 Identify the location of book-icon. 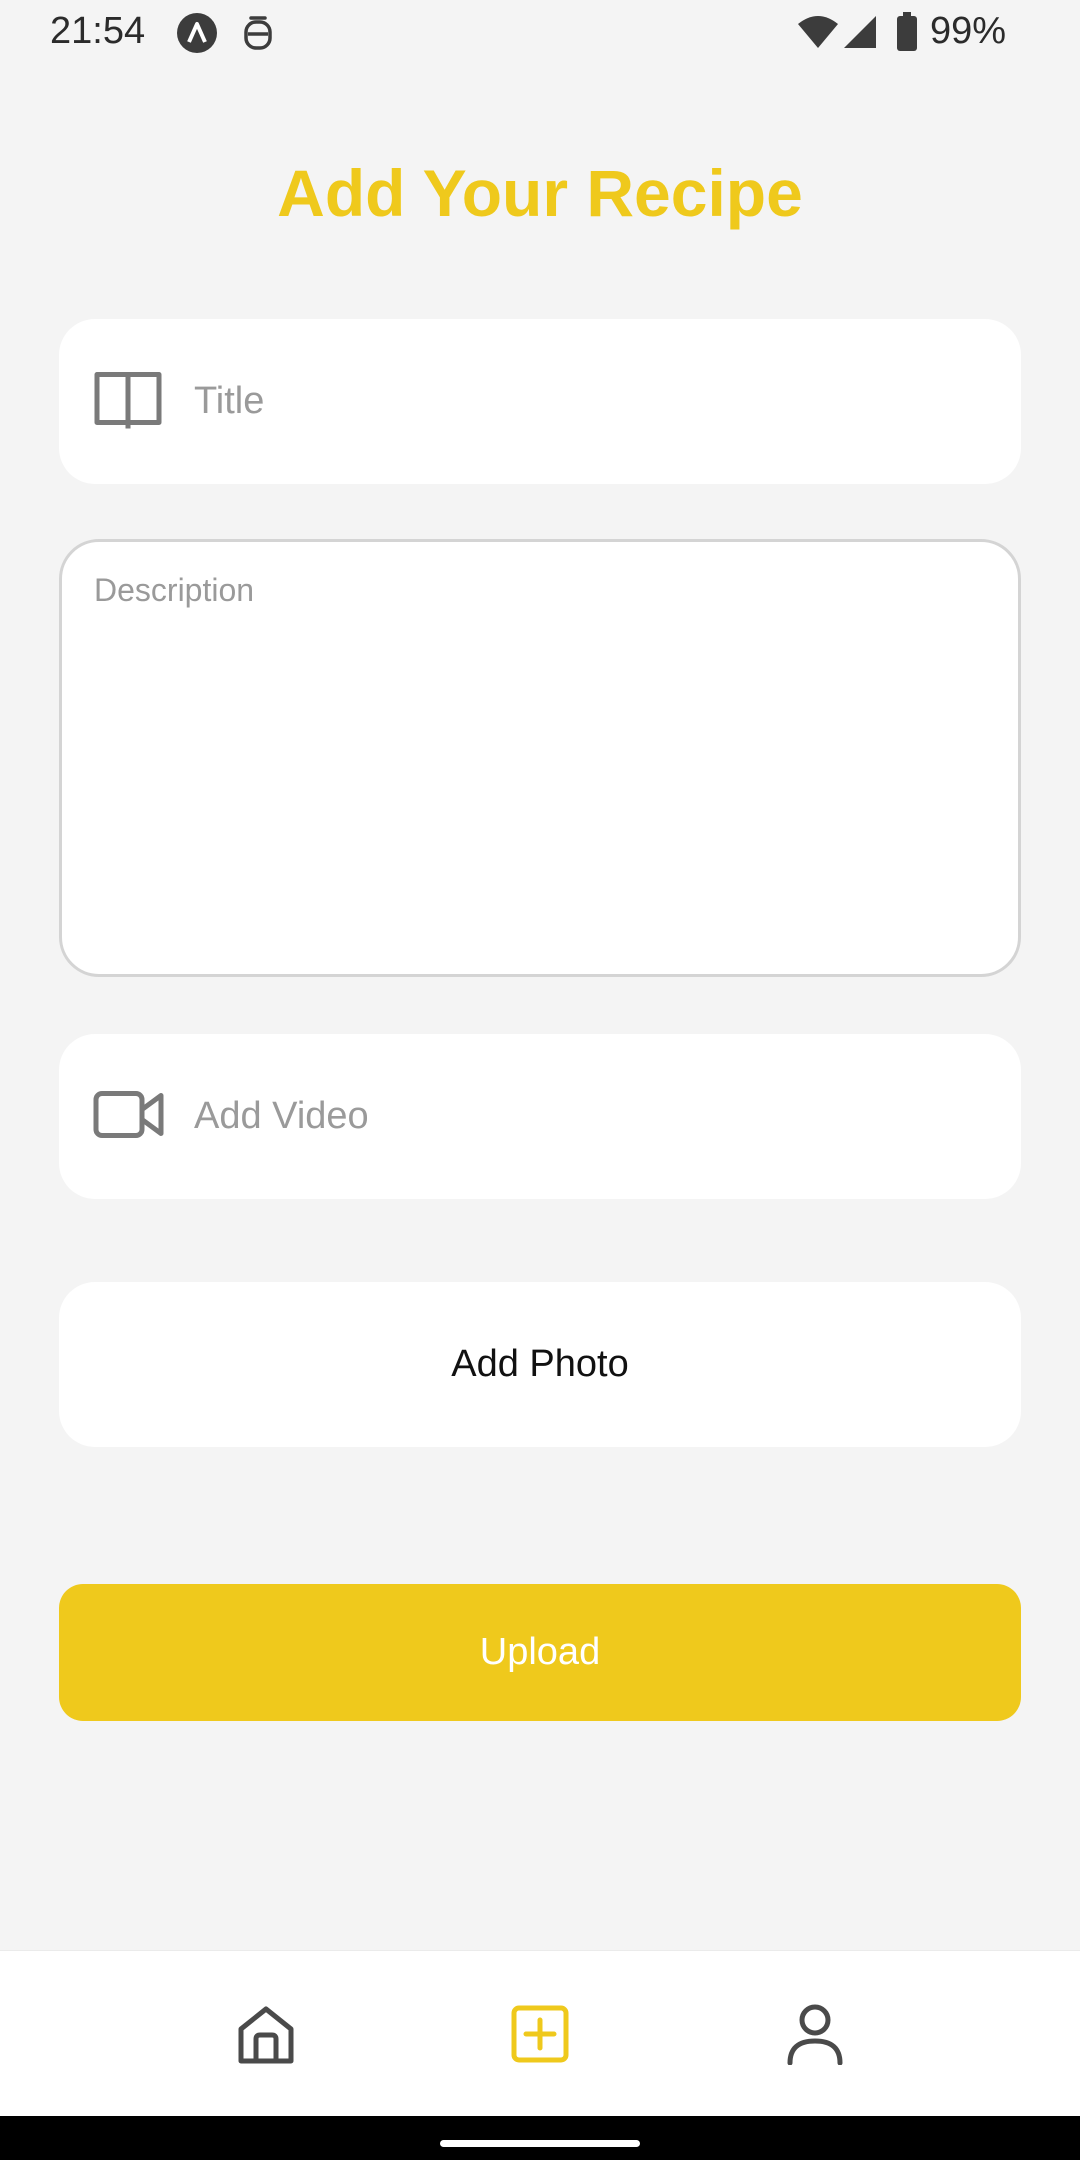
(128, 401).